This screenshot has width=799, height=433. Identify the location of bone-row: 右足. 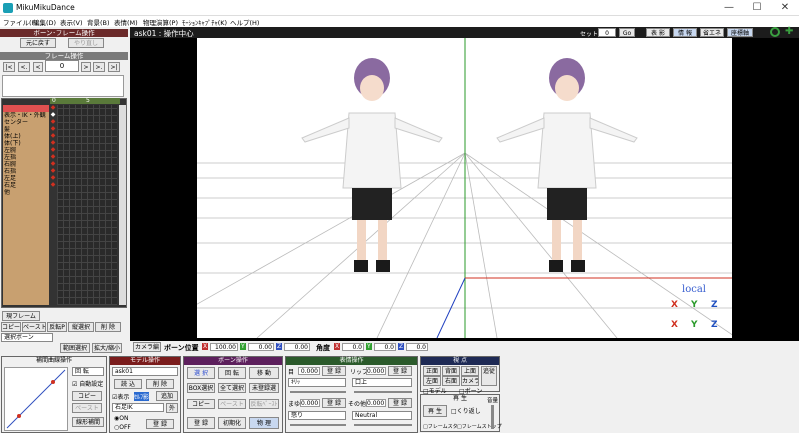
(26, 185).